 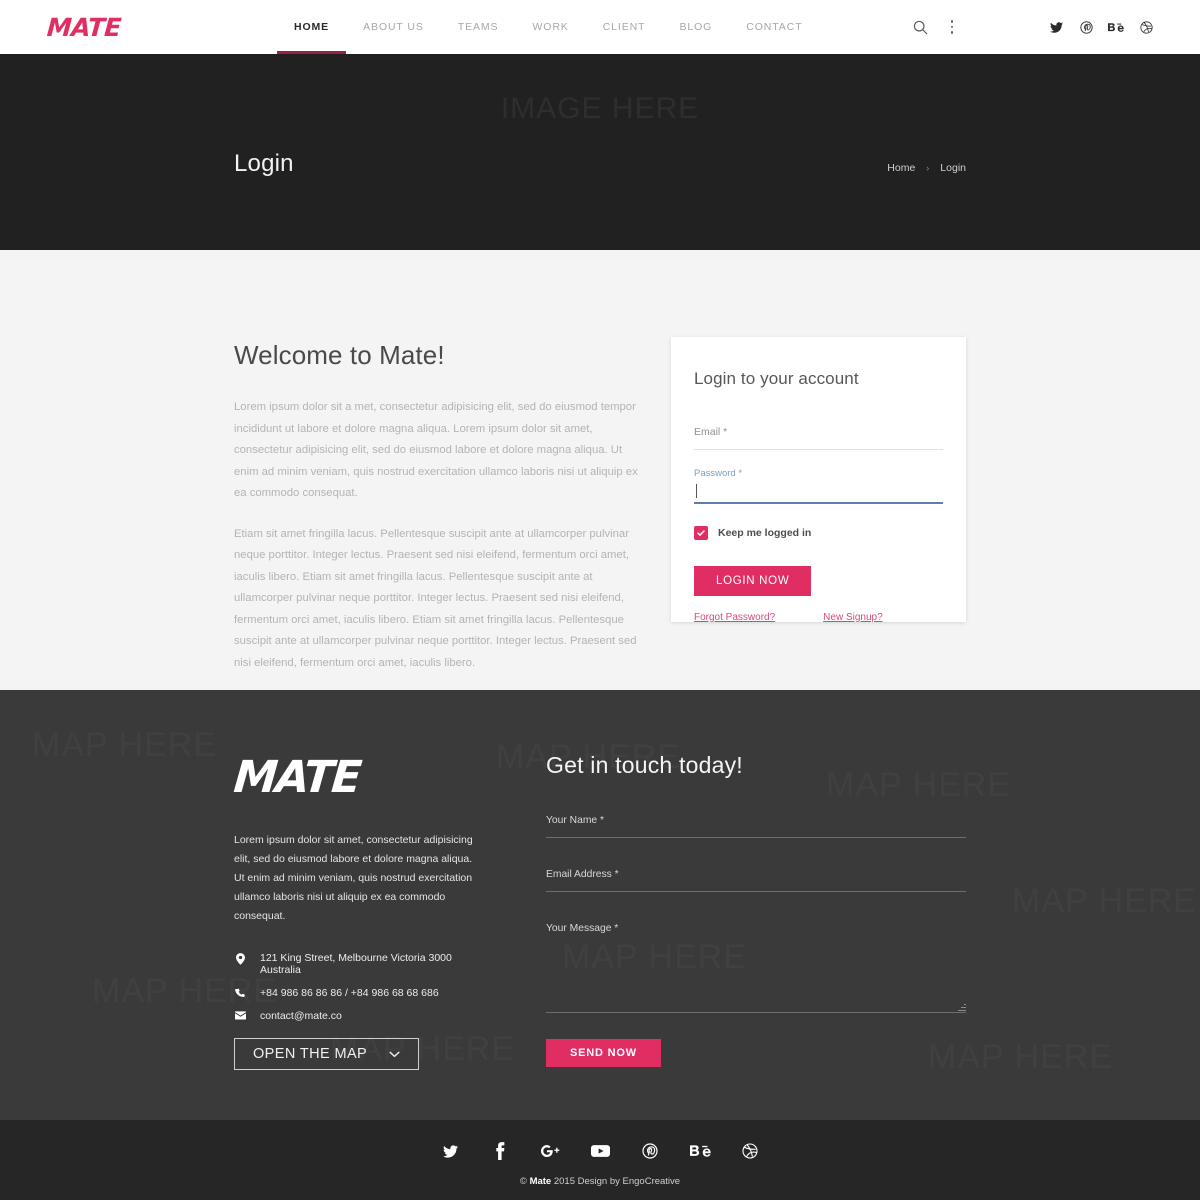 What do you see at coordinates (753, 580) in the screenshot?
I see `login-now-button: LOGIN NOW` at bounding box center [753, 580].